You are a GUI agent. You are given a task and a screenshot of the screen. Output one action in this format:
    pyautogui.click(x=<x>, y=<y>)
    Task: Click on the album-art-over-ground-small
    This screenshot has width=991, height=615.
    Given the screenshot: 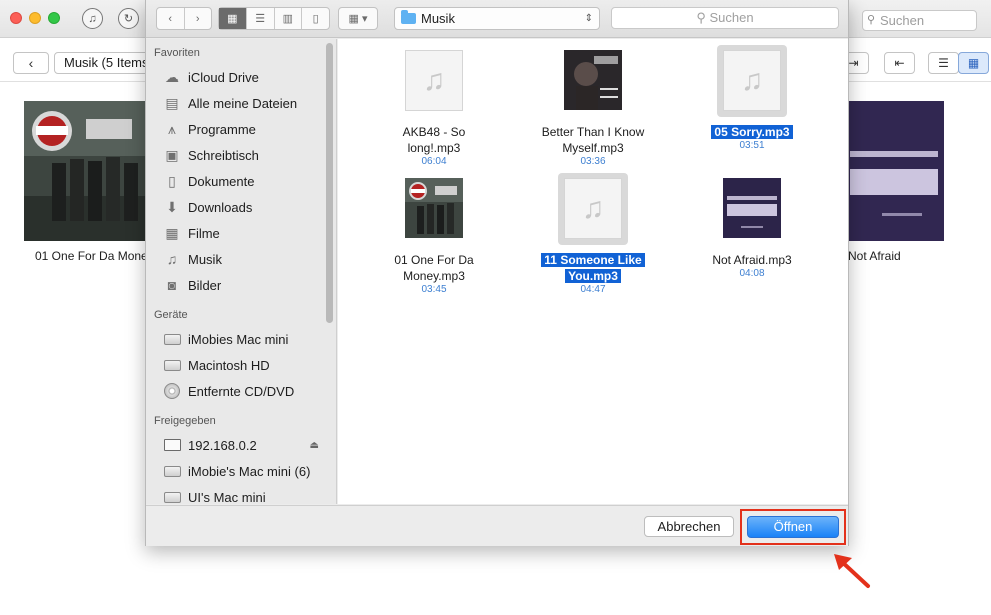 What is the action you would take?
    pyautogui.click(x=434, y=208)
    